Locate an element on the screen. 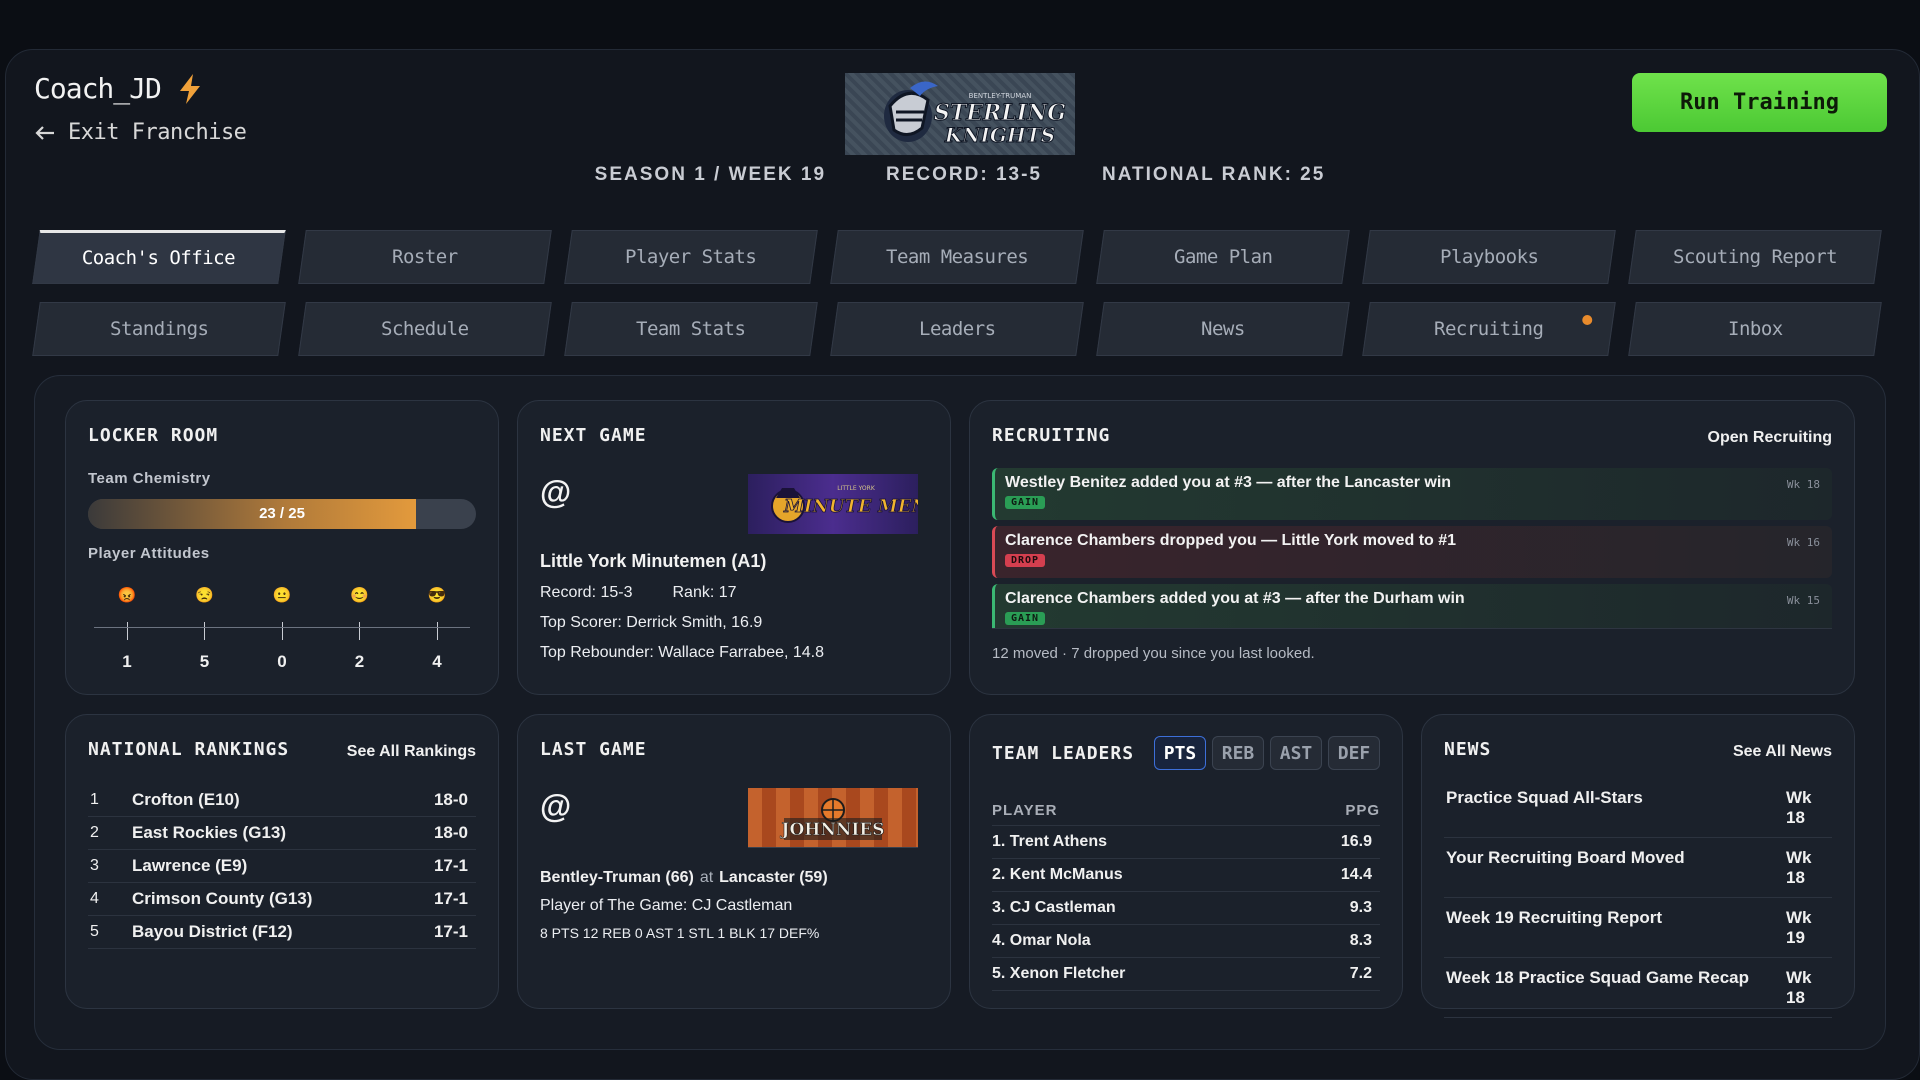 Image resolution: width=1920 pixels, height=1080 pixels. tab-team-measures: Team Measures is located at coordinates (957, 257).